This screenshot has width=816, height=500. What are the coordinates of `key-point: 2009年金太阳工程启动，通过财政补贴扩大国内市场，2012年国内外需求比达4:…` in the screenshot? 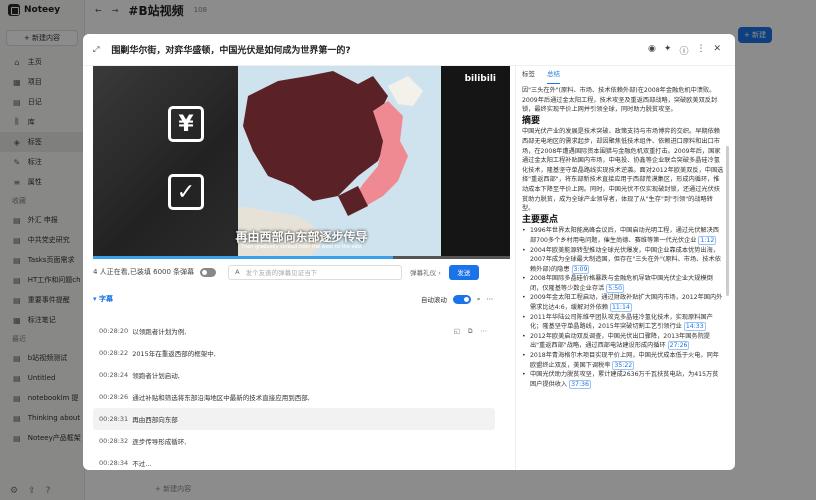 It's located at (623, 303).